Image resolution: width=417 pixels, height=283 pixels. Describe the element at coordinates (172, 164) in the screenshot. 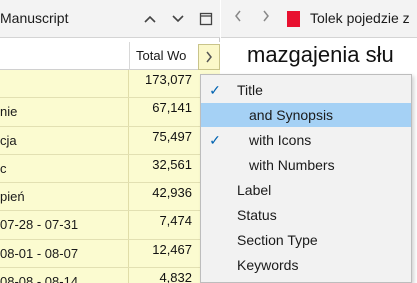

I see `row-total-words: 32,561` at that location.